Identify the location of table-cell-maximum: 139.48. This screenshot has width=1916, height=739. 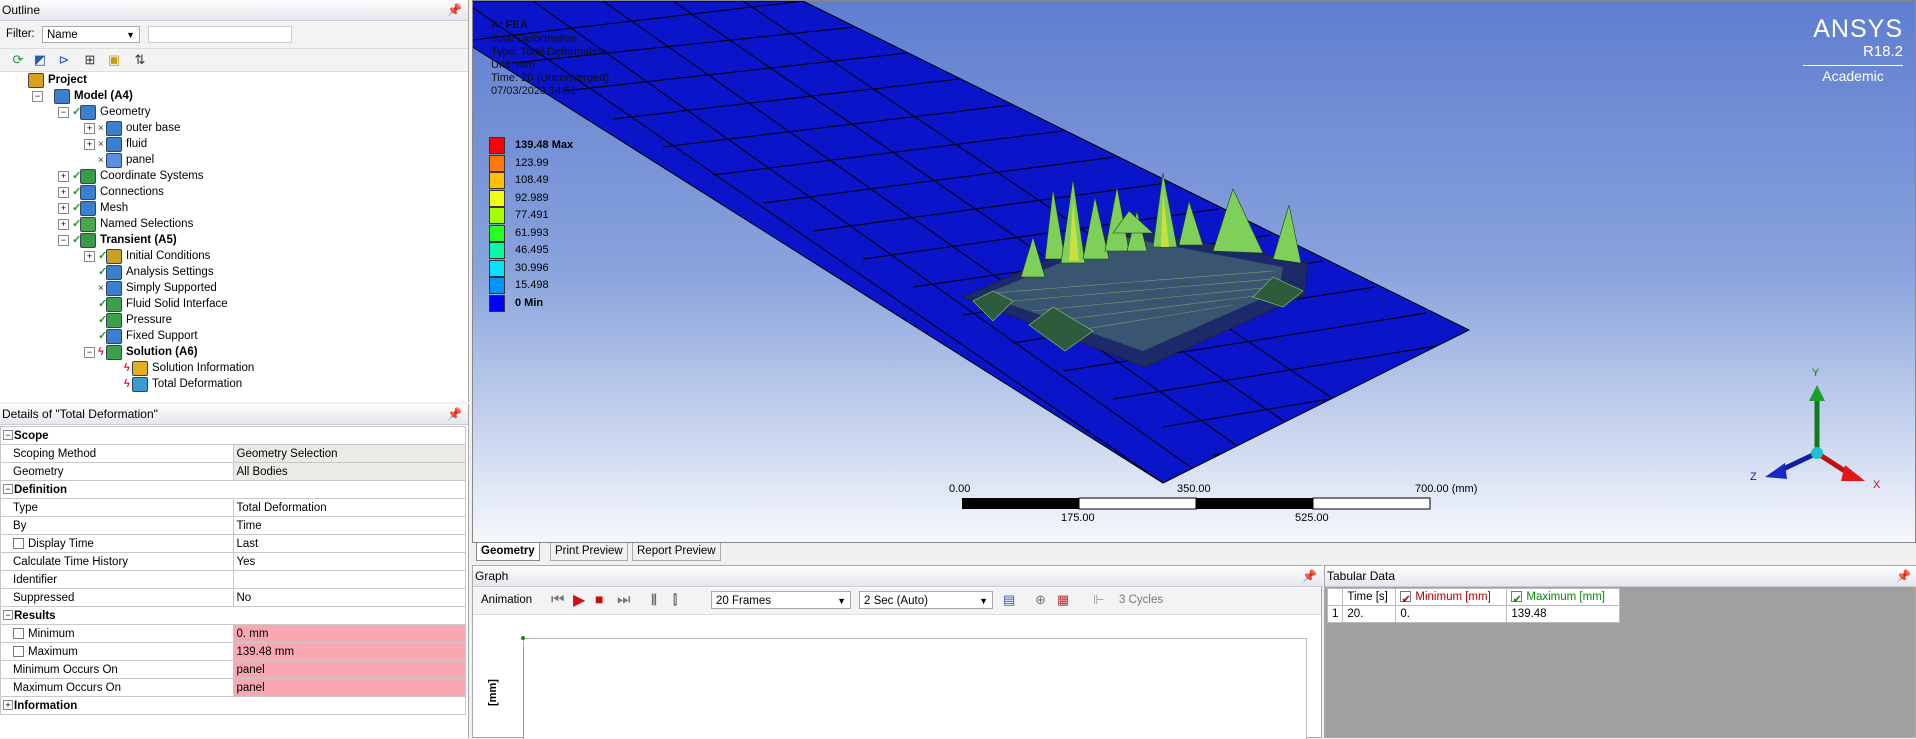
(1563, 614).